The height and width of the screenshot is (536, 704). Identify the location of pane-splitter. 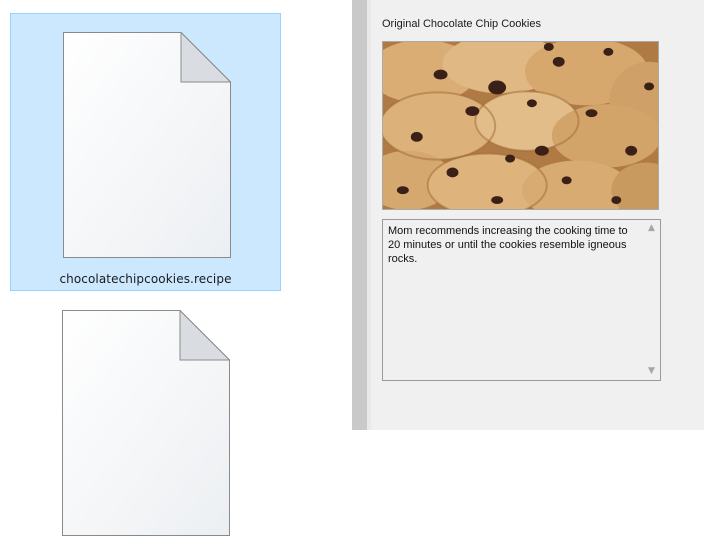
(359, 215).